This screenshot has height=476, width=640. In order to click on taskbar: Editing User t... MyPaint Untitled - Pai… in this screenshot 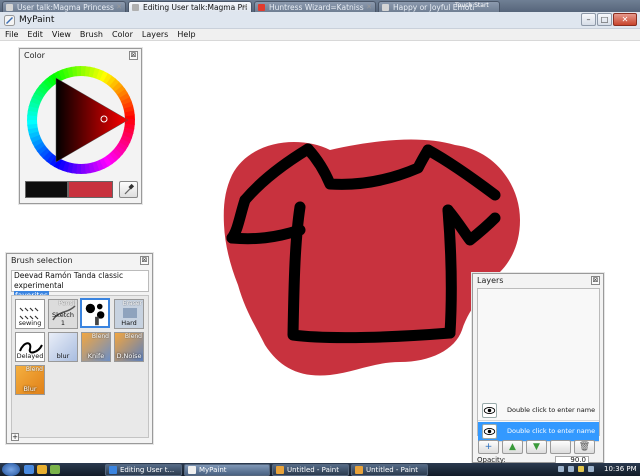, I will do `click(320, 469)`.